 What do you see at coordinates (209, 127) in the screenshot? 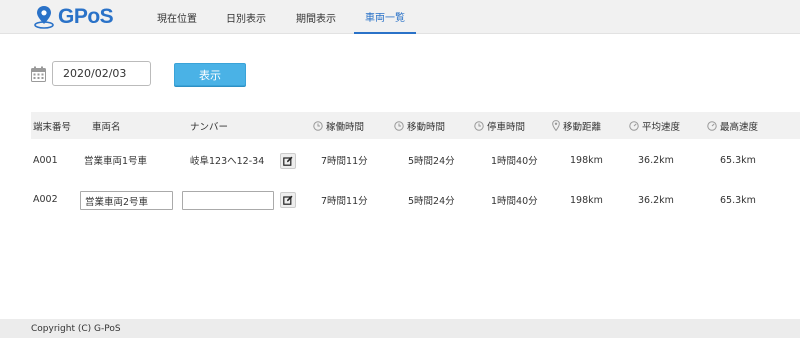
I see `header-number: ナンバー` at bounding box center [209, 127].